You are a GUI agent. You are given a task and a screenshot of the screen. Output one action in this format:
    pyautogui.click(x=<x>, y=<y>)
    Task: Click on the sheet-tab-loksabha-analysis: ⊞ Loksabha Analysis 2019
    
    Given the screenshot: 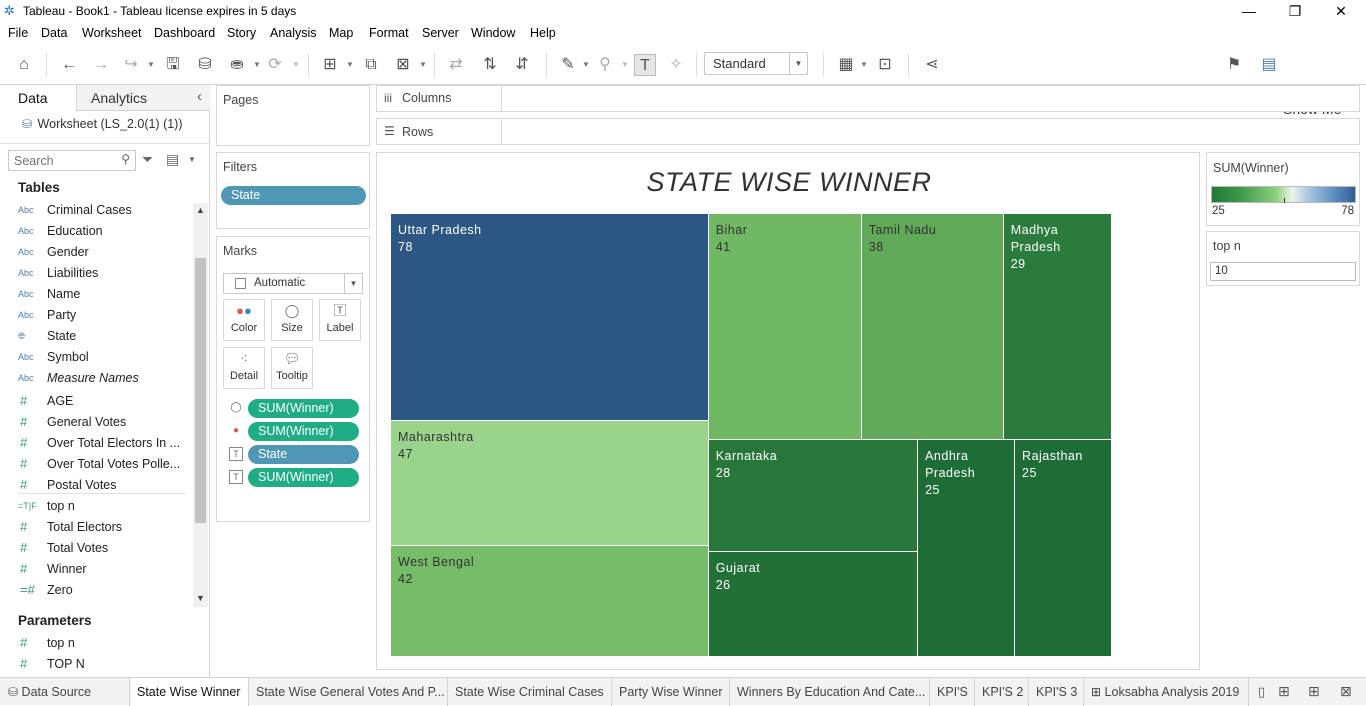 What is the action you would take?
    pyautogui.click(x=1167, y=692)
    